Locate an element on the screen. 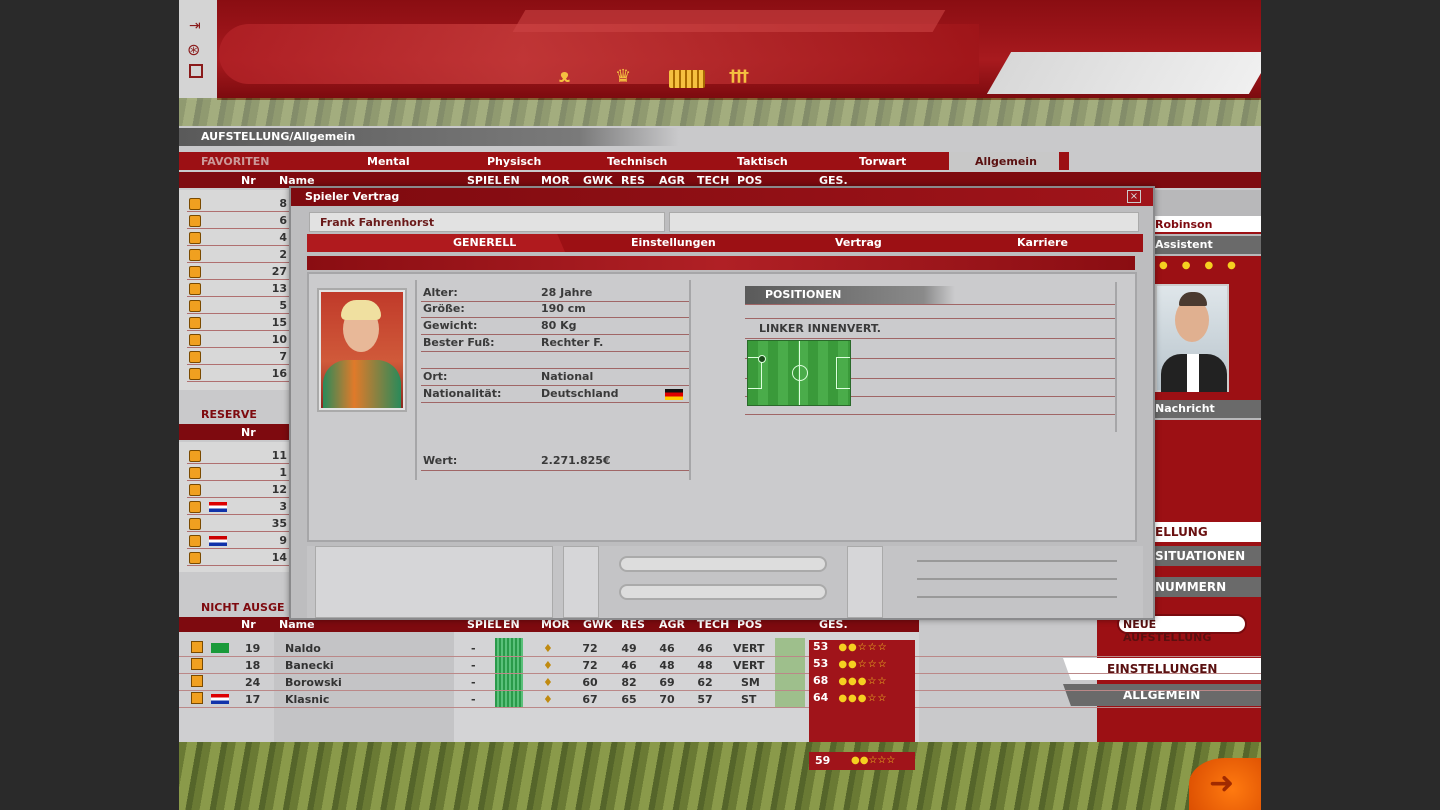  positions-header: POSITIONEN is located at coordinates (850, 295).